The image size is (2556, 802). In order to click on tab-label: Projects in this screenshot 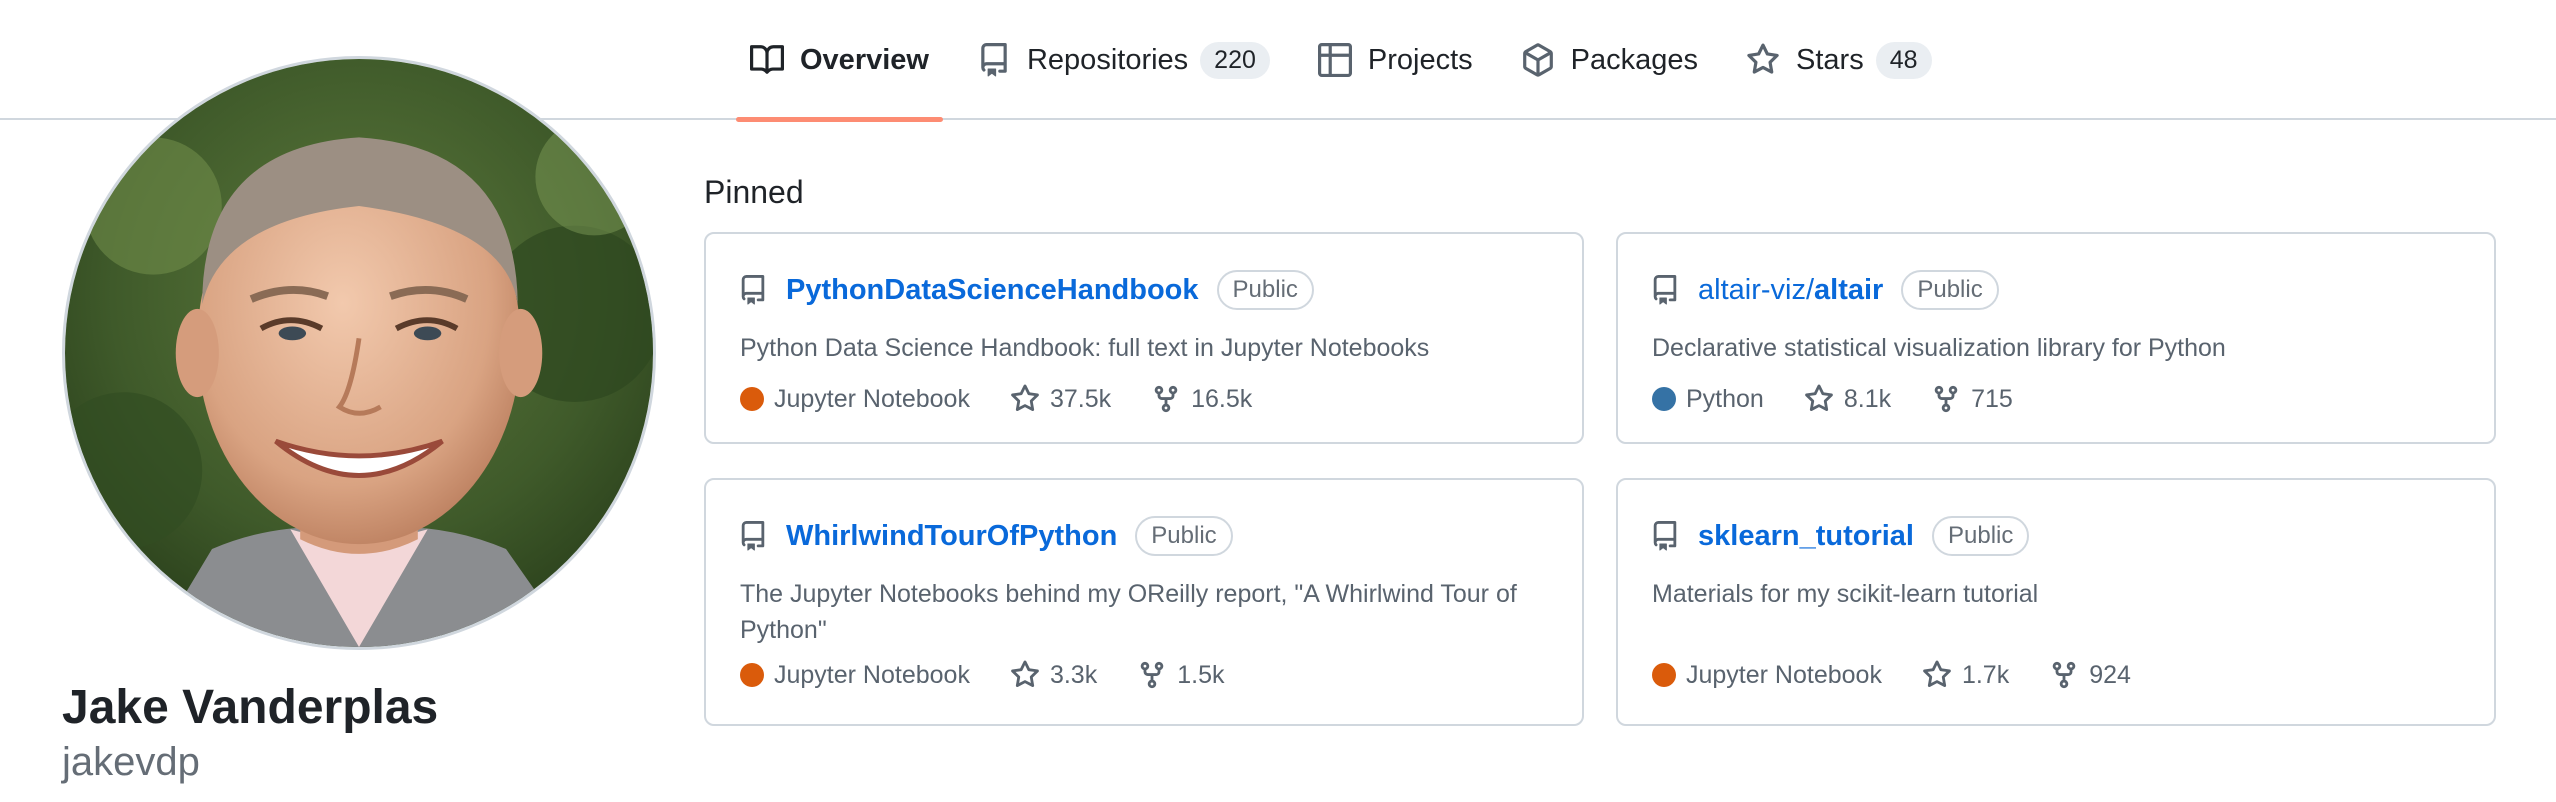, I will do `click(1420, 59)`.